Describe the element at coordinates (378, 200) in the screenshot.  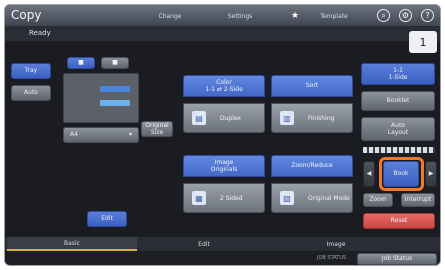
I see `zoom-button: Zoom` at that location.